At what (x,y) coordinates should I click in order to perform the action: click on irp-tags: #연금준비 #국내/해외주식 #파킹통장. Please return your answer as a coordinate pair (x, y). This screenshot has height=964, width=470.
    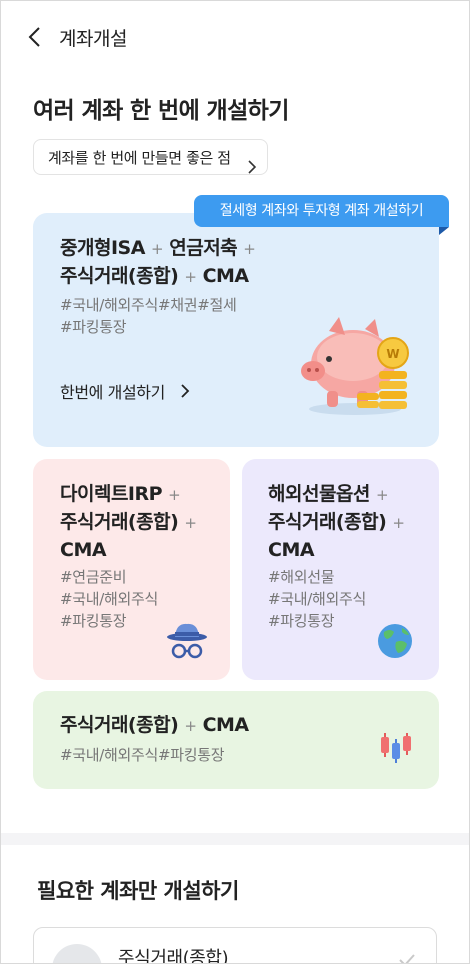
    Looking at the image, I should click on (109, 599).